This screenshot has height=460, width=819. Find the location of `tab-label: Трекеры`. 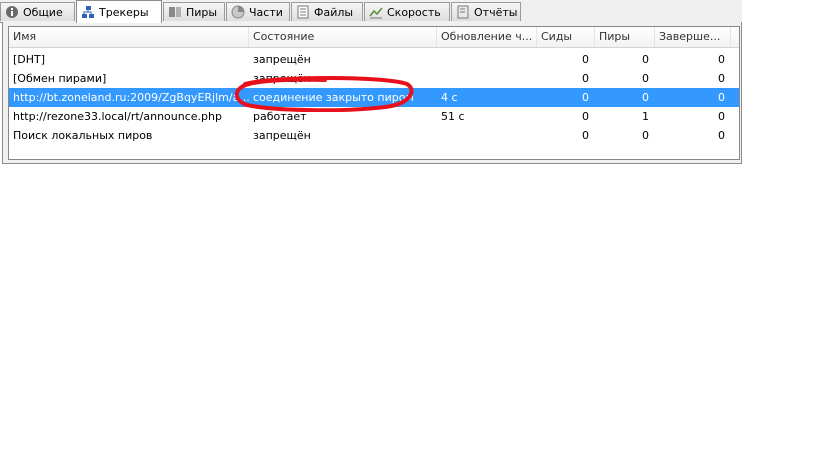

tab-label: Трекеры is located at coordinates (124, 12).